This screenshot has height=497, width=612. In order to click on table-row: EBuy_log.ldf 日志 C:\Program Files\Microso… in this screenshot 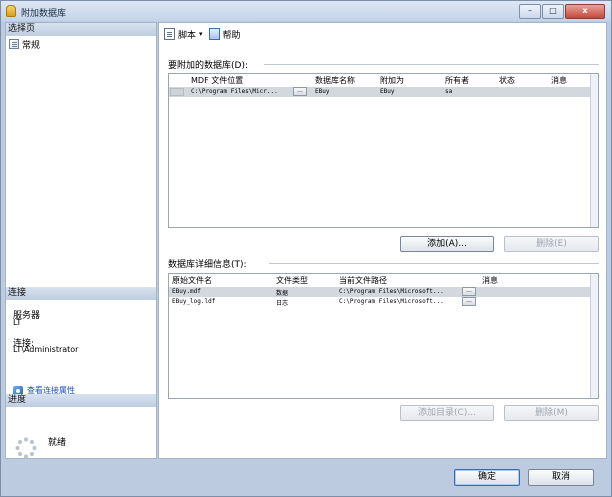, I will do `click(383, 302)`.